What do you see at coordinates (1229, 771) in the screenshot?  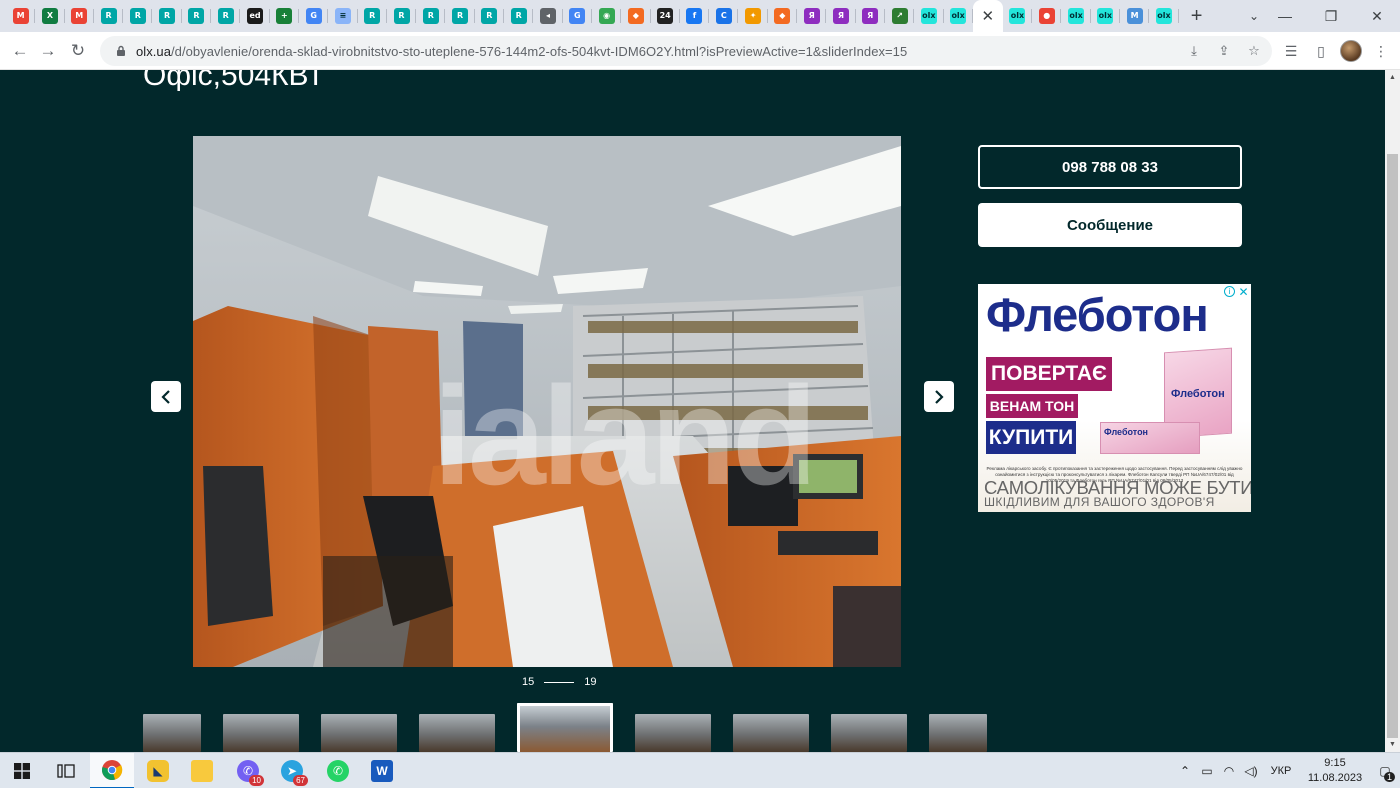 I see `wifi-icon: ◠` at bounding box center [1229, 771].